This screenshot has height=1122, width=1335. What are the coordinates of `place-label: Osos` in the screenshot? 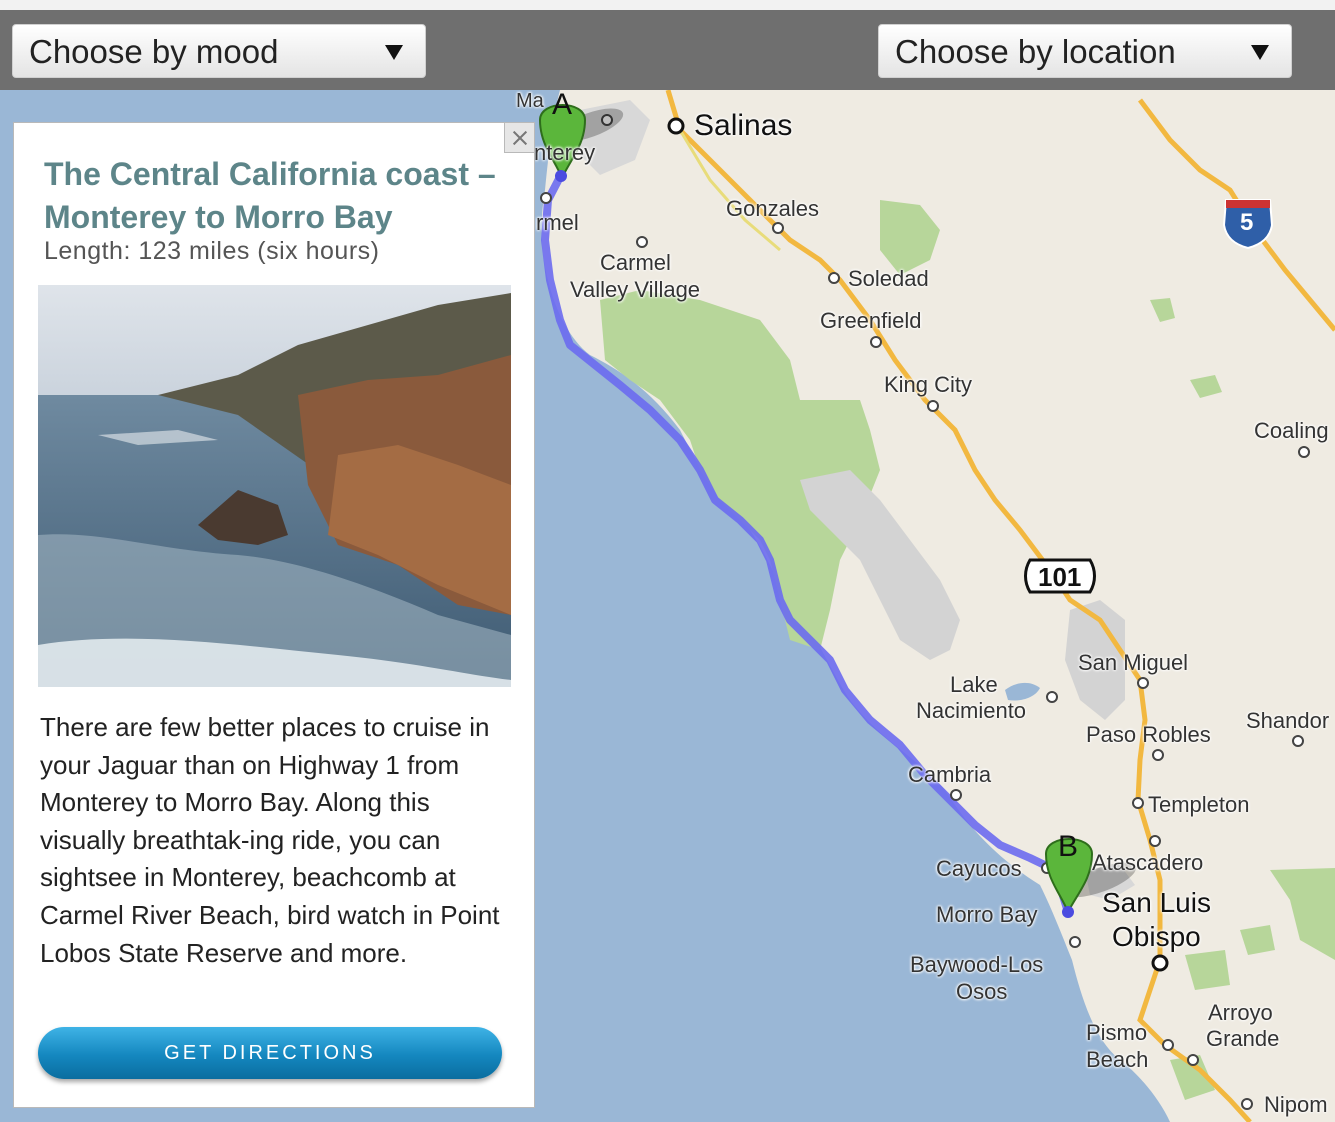 It's located at (982, 991).